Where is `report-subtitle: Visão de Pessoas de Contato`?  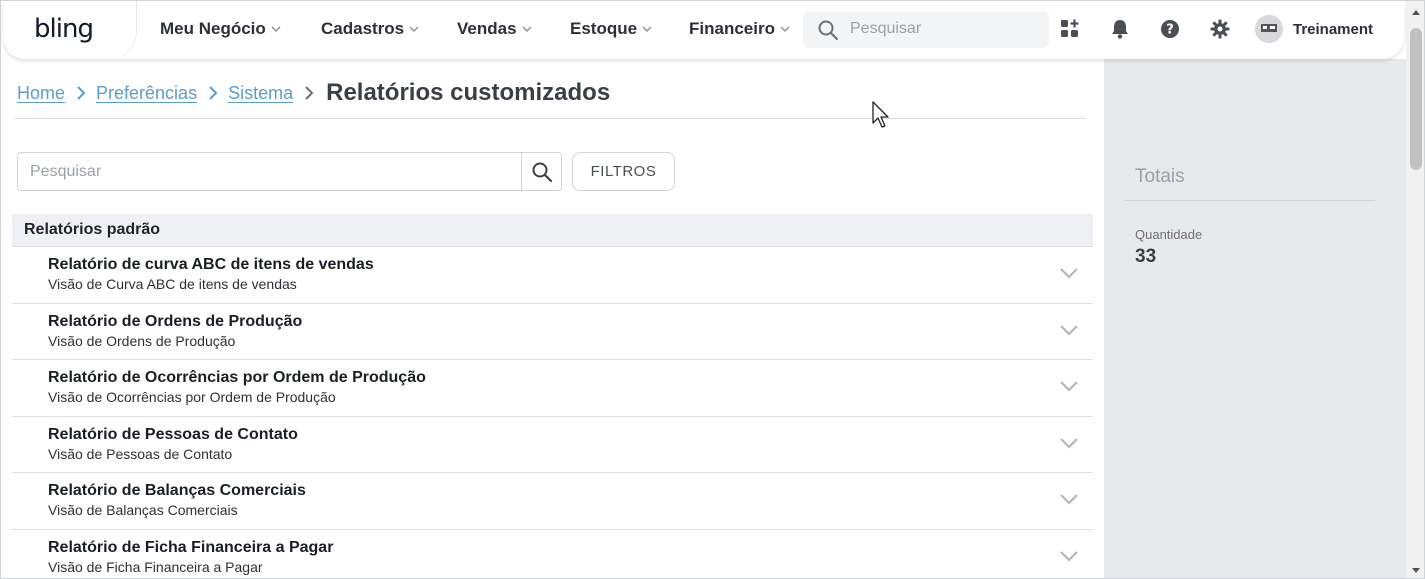
report-subtitle: Visão de Pessoas de Contato is located at coordinates (140, 453).